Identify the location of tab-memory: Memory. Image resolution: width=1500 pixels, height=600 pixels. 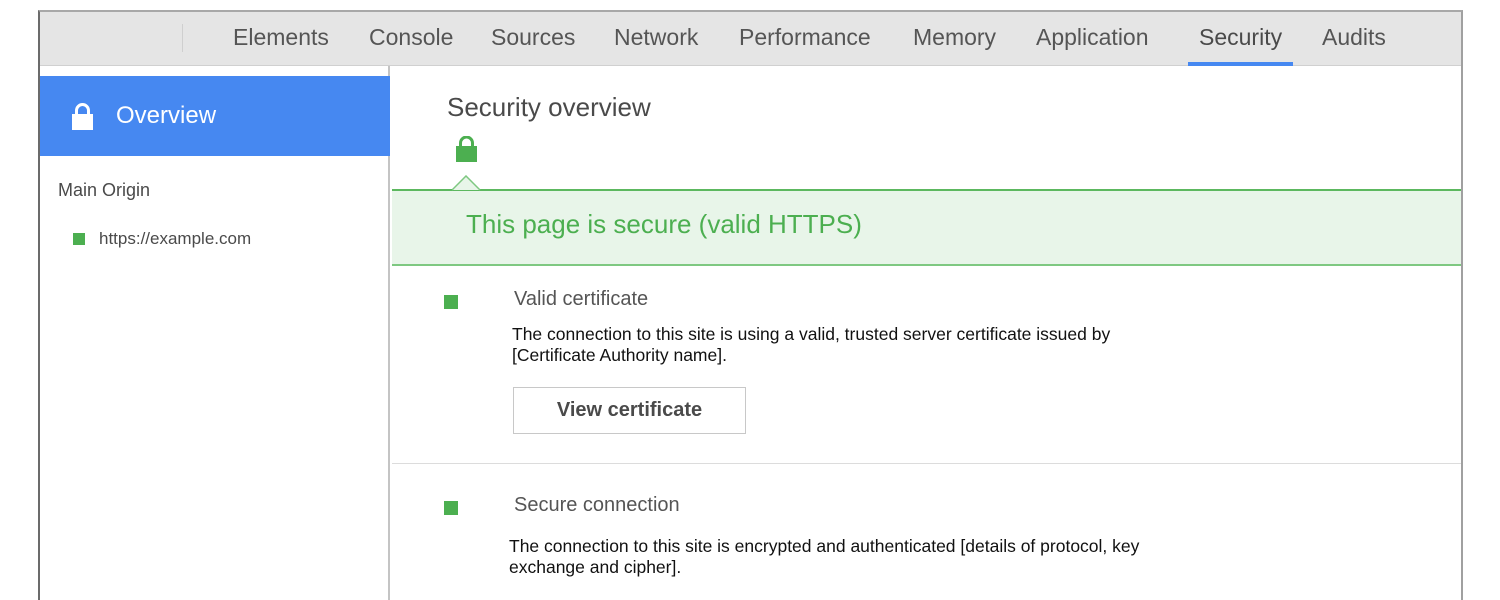
(954, 39).